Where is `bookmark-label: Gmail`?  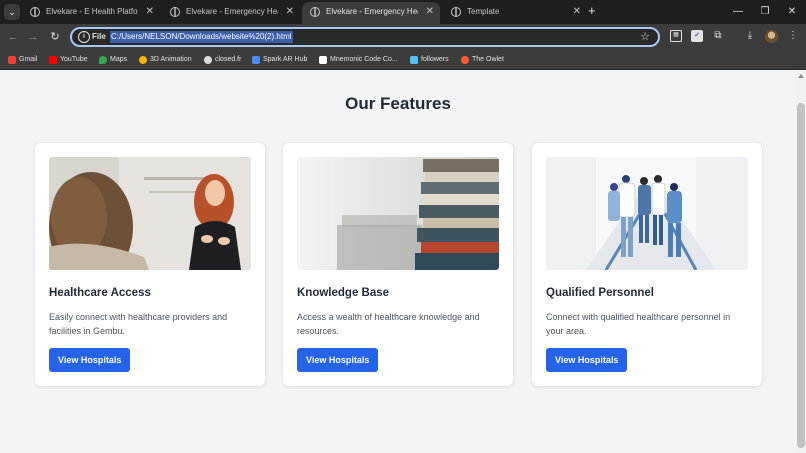
bookmark-label: Gmail is located at coordinates (28, 59).